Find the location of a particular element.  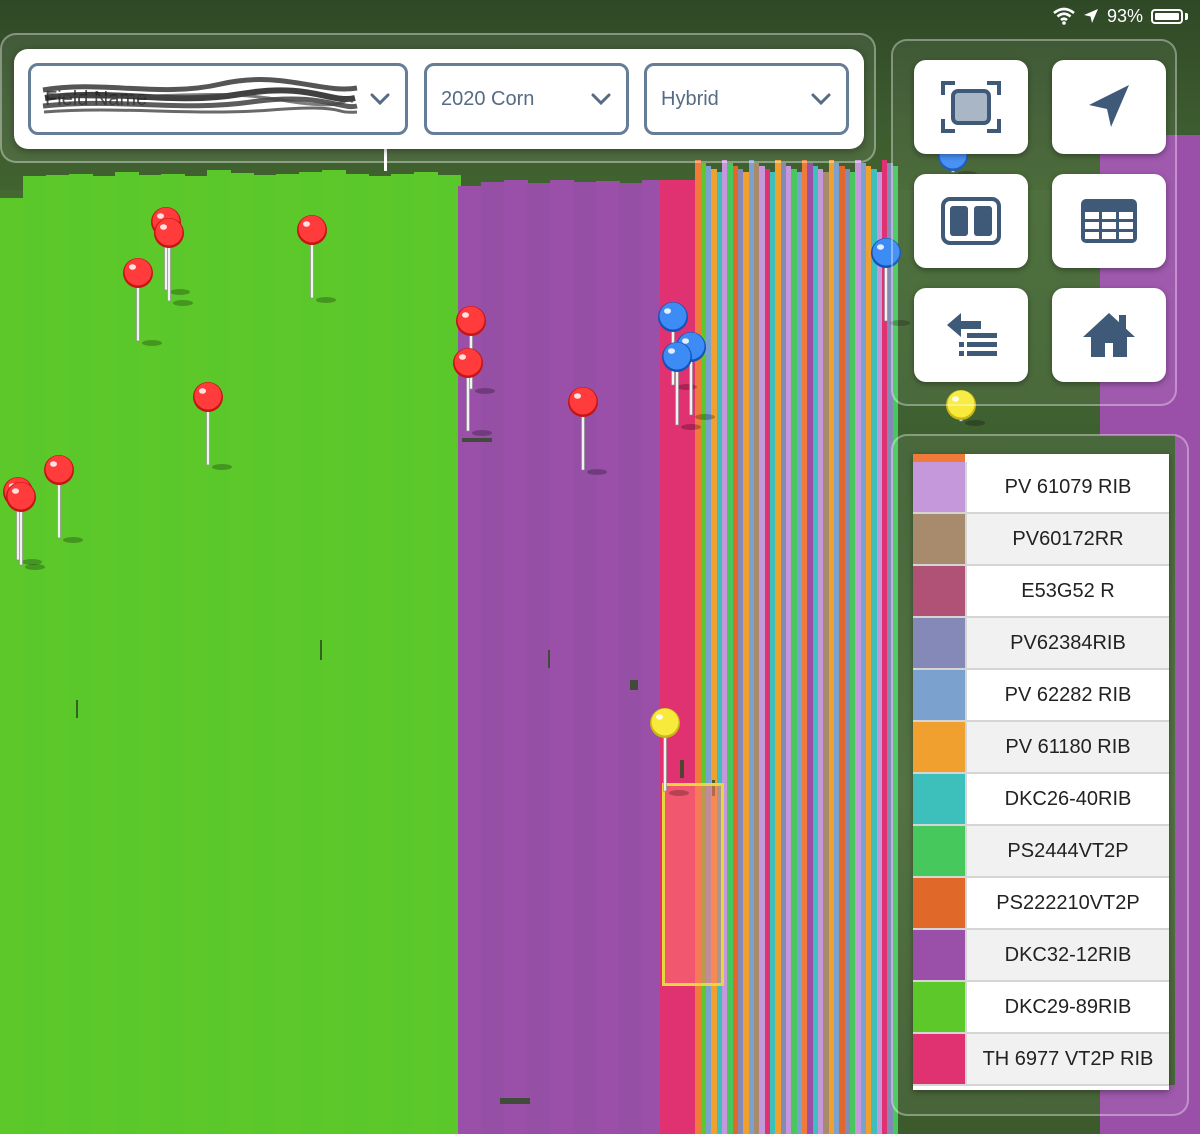

legend-item: PV 61079 RIB is located at coordinates (1041, 488).